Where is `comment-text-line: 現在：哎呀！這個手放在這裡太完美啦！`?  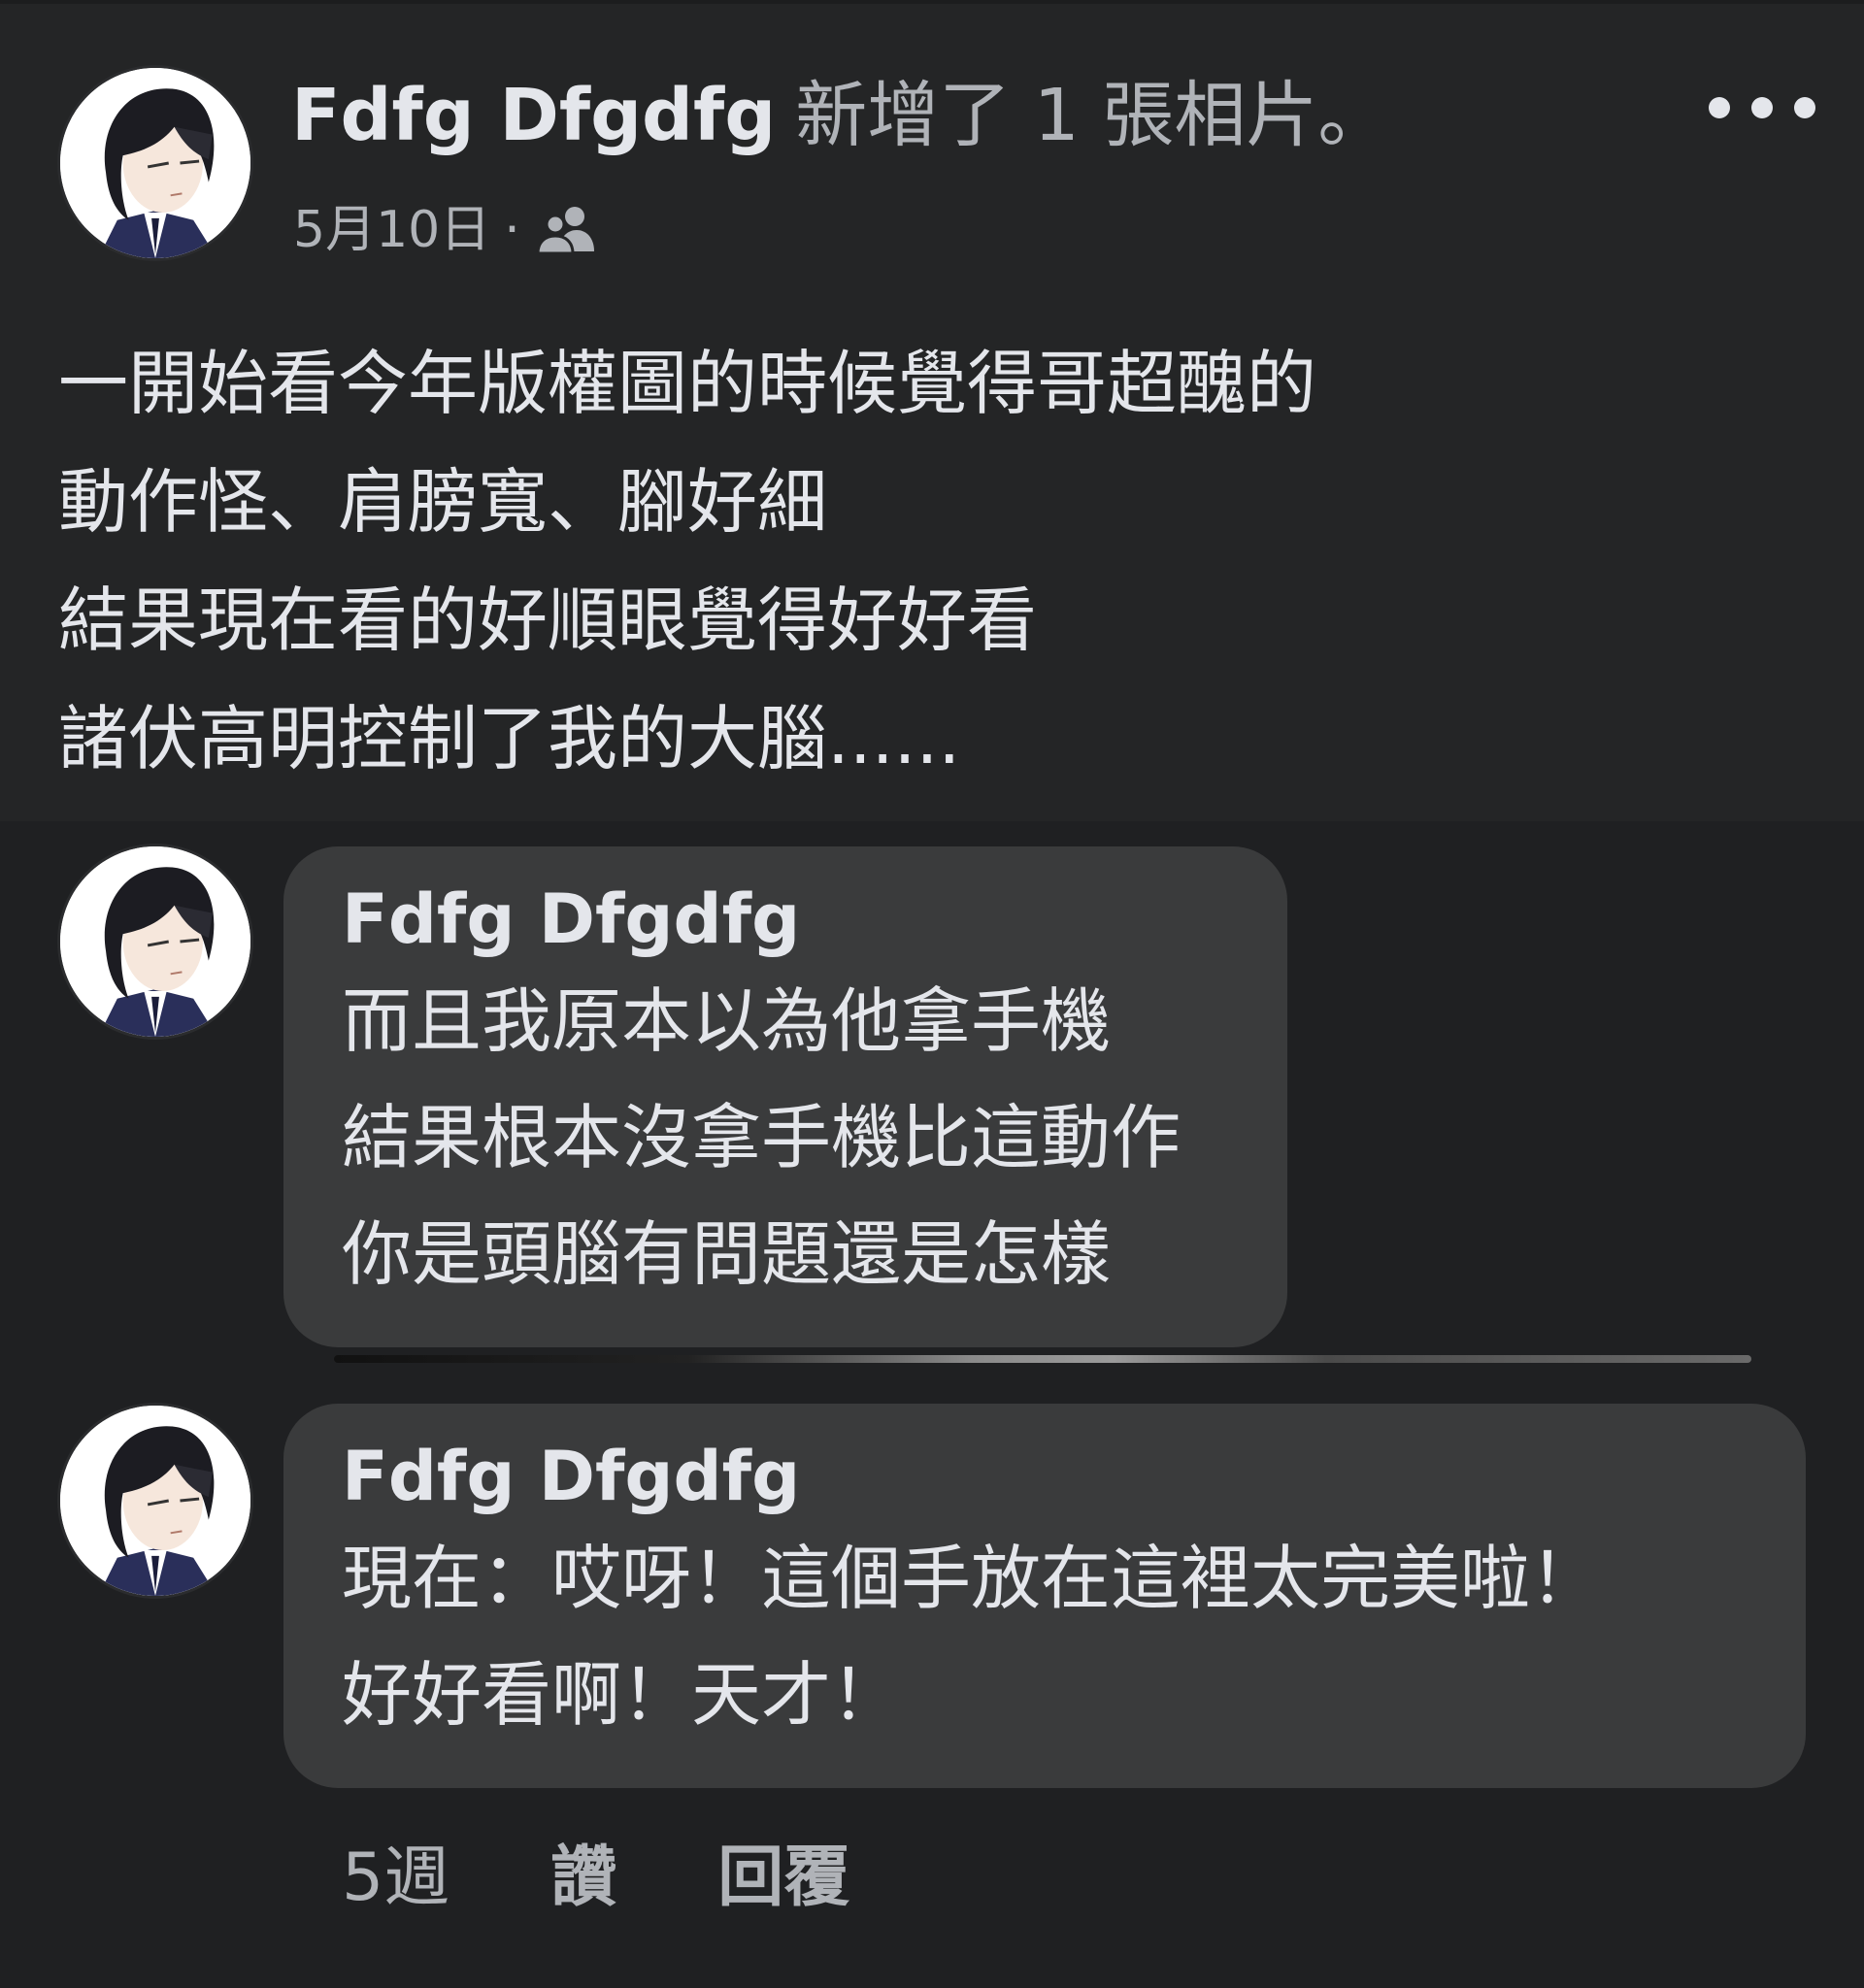
comment-text-line: 現在：哎呀！這個手放在這裡太完美啦！ is located at coordinates (971, 1579).